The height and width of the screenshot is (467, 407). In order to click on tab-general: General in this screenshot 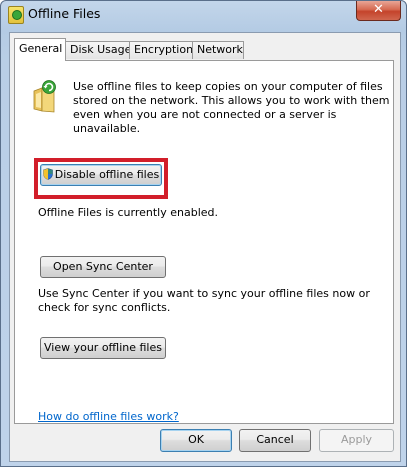, I will do `click(40, 49)`.